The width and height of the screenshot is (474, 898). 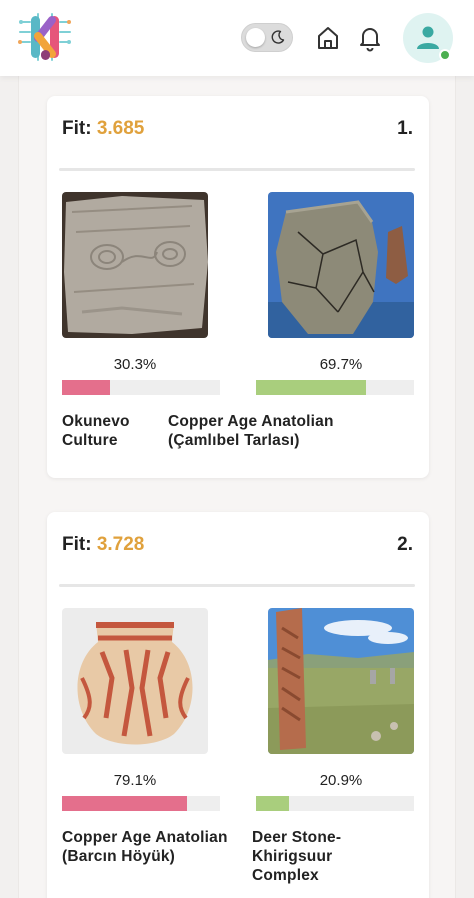 I want to click on right-gutter, so click(x=465, y=487).